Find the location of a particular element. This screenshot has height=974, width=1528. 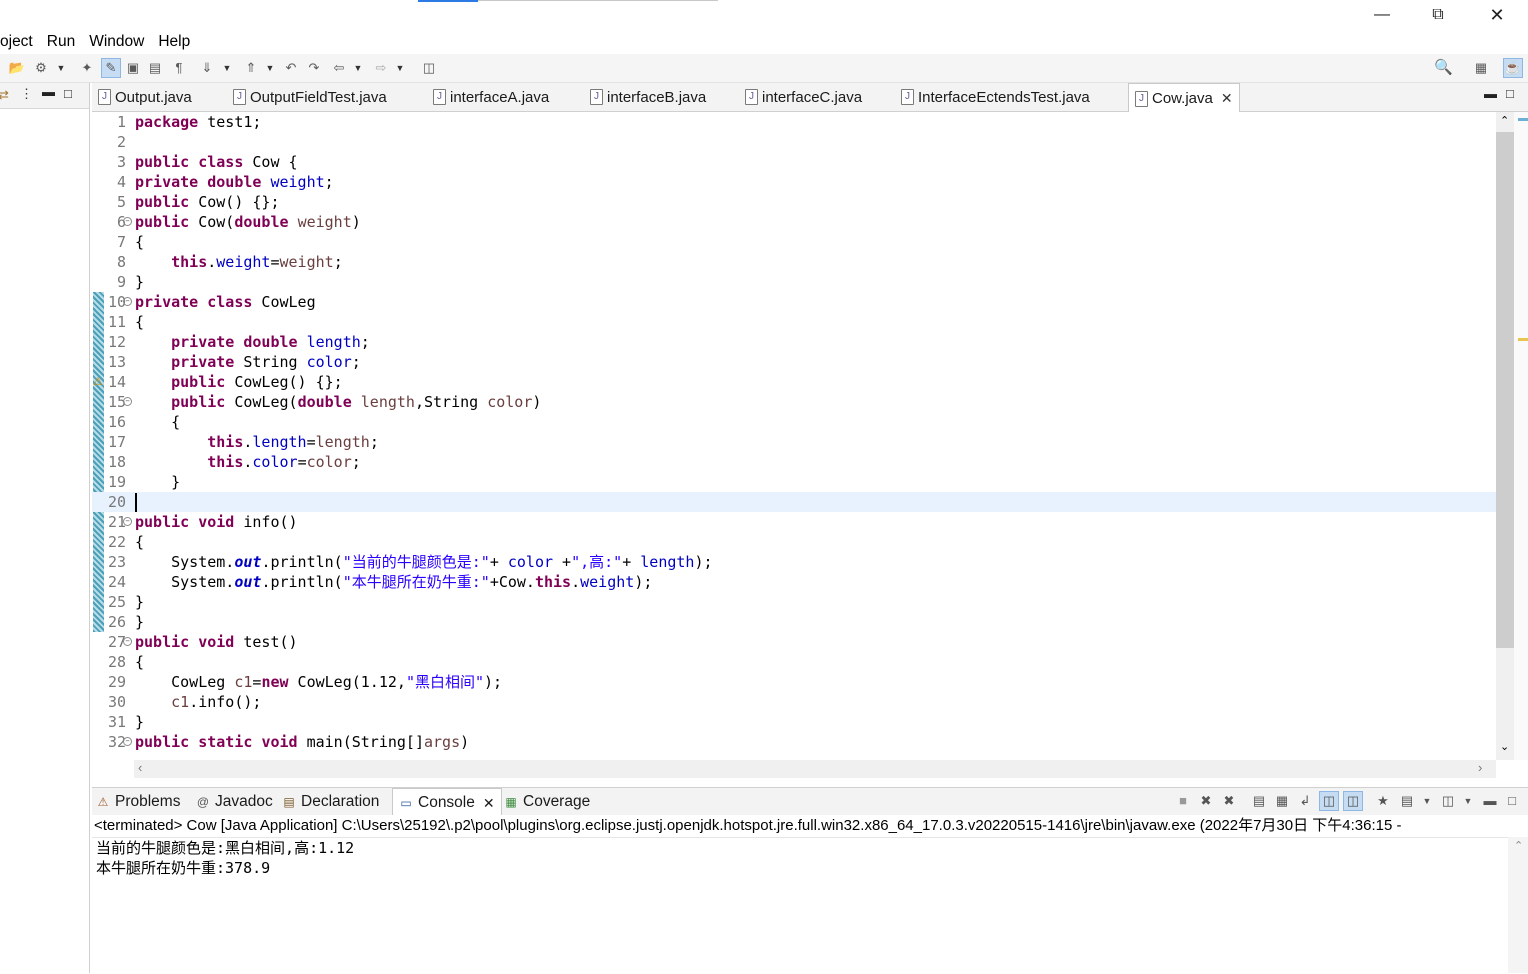

clear-console-icon: ▤ is located at coordinates (1259, 801).